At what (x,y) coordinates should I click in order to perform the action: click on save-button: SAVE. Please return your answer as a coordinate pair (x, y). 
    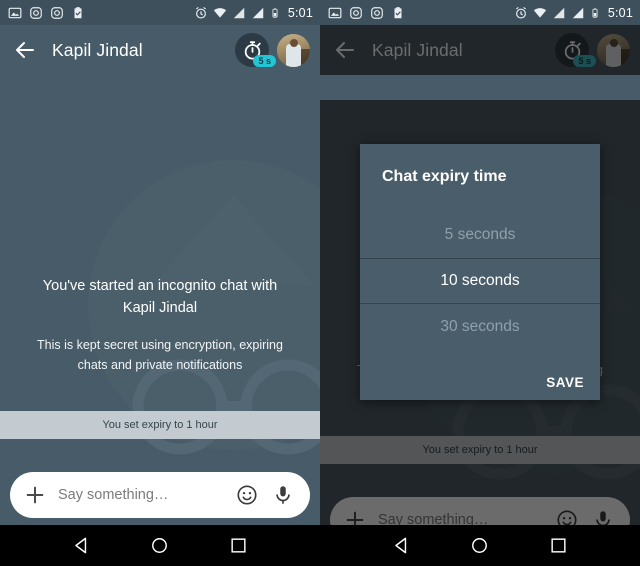
    Looking at the image, I should click on (565, 382).